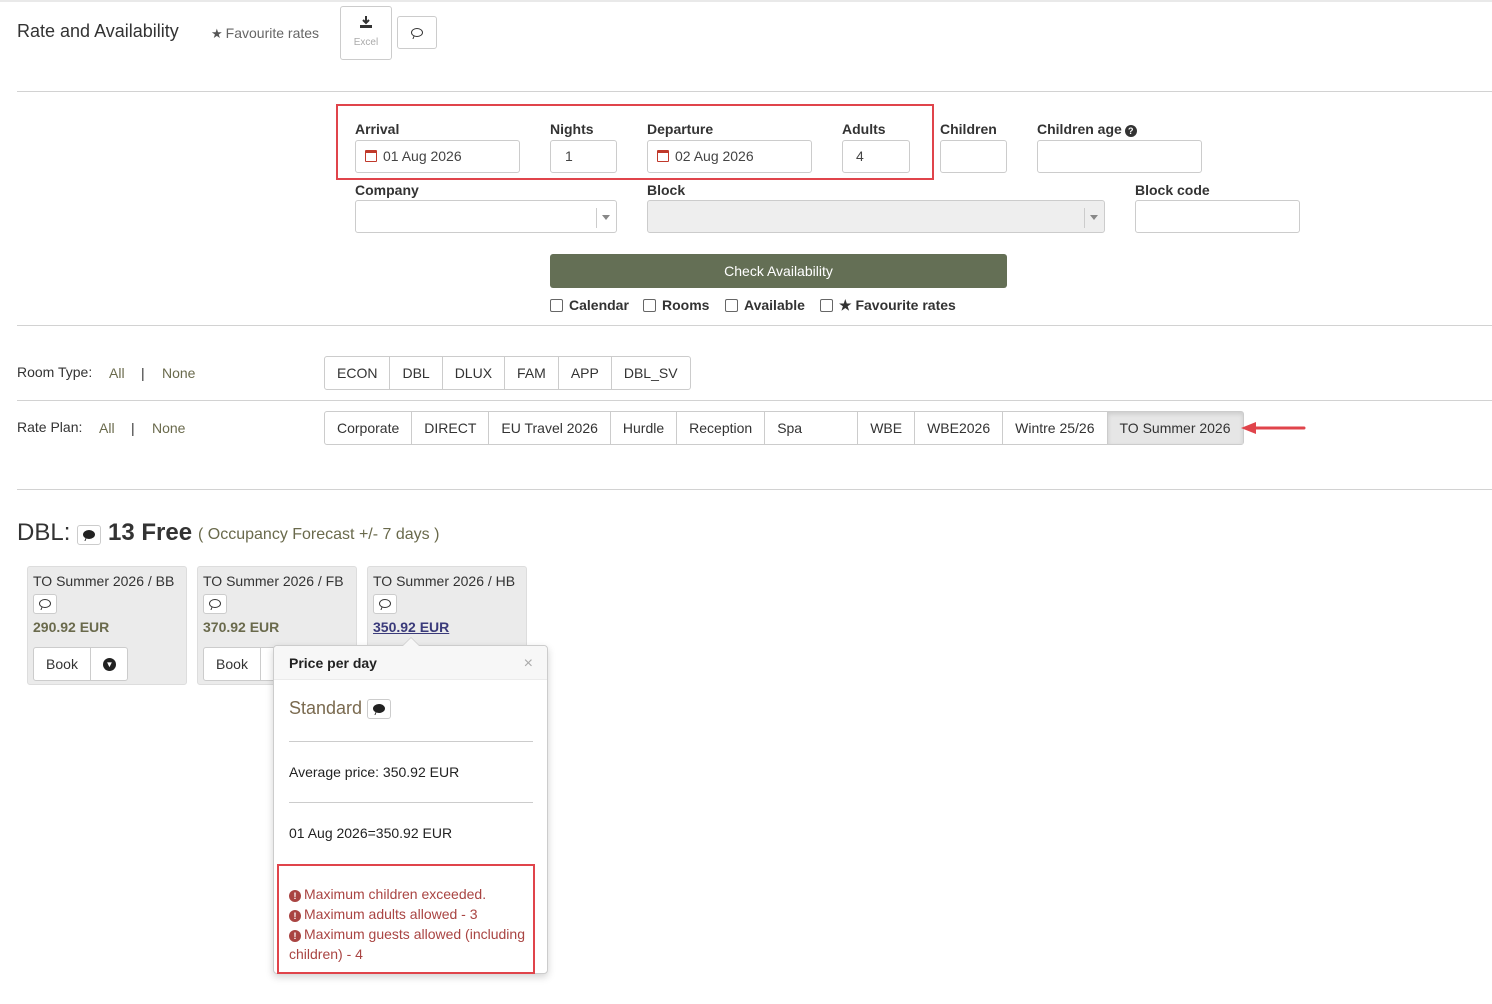  Describe the element at coordinates (1217, 216) in the screenshot. I see `block-code-input` at that location.